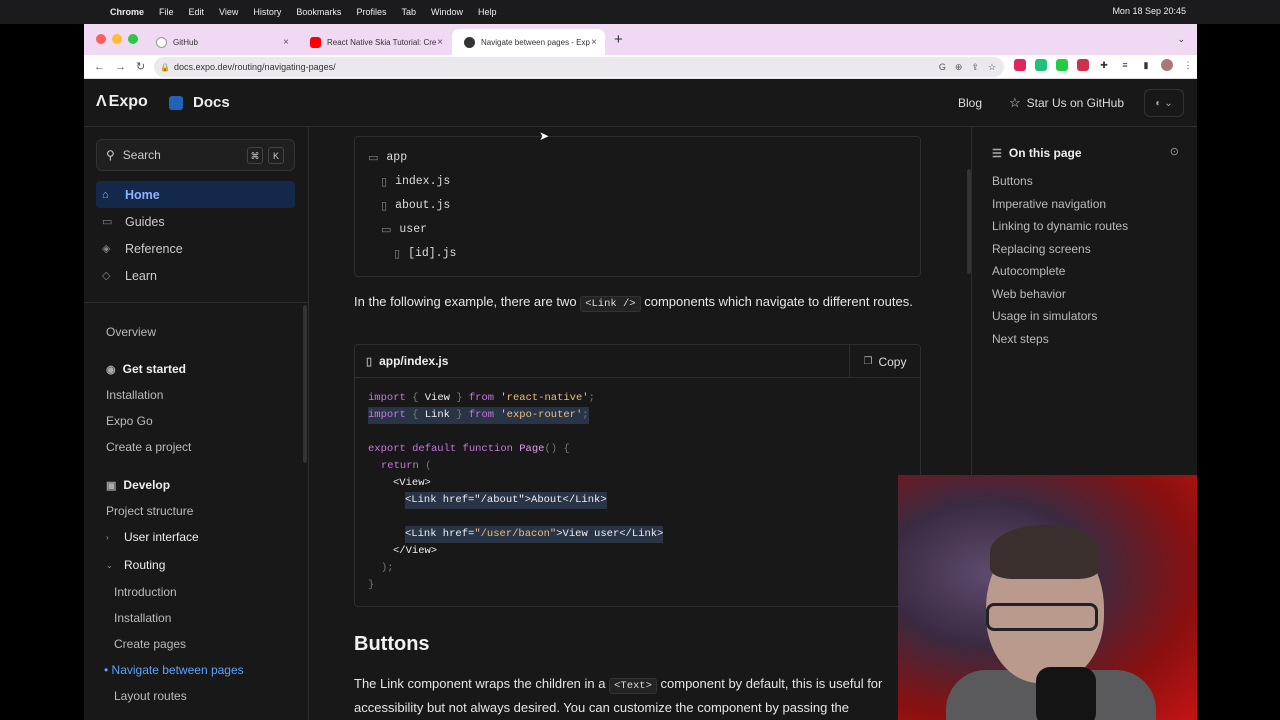 Image resolution: width=1280 pixels, height=720 pixels. I want to click on toc-item: Imperative navigation, so click(1049, 204).